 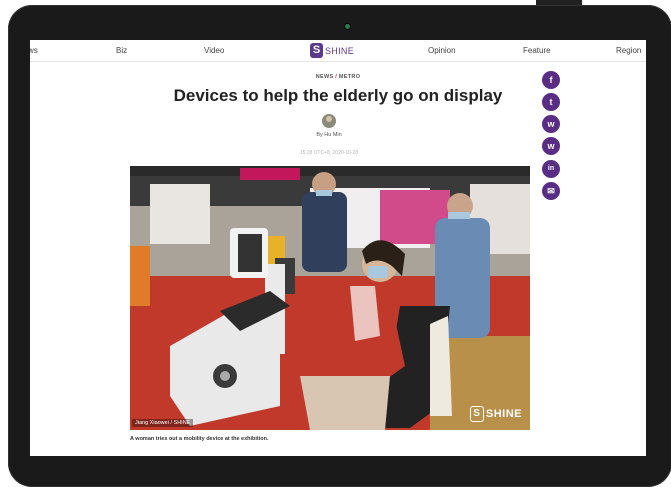 I want to click on linkedin-icon: in, so click(x=551, y=168).